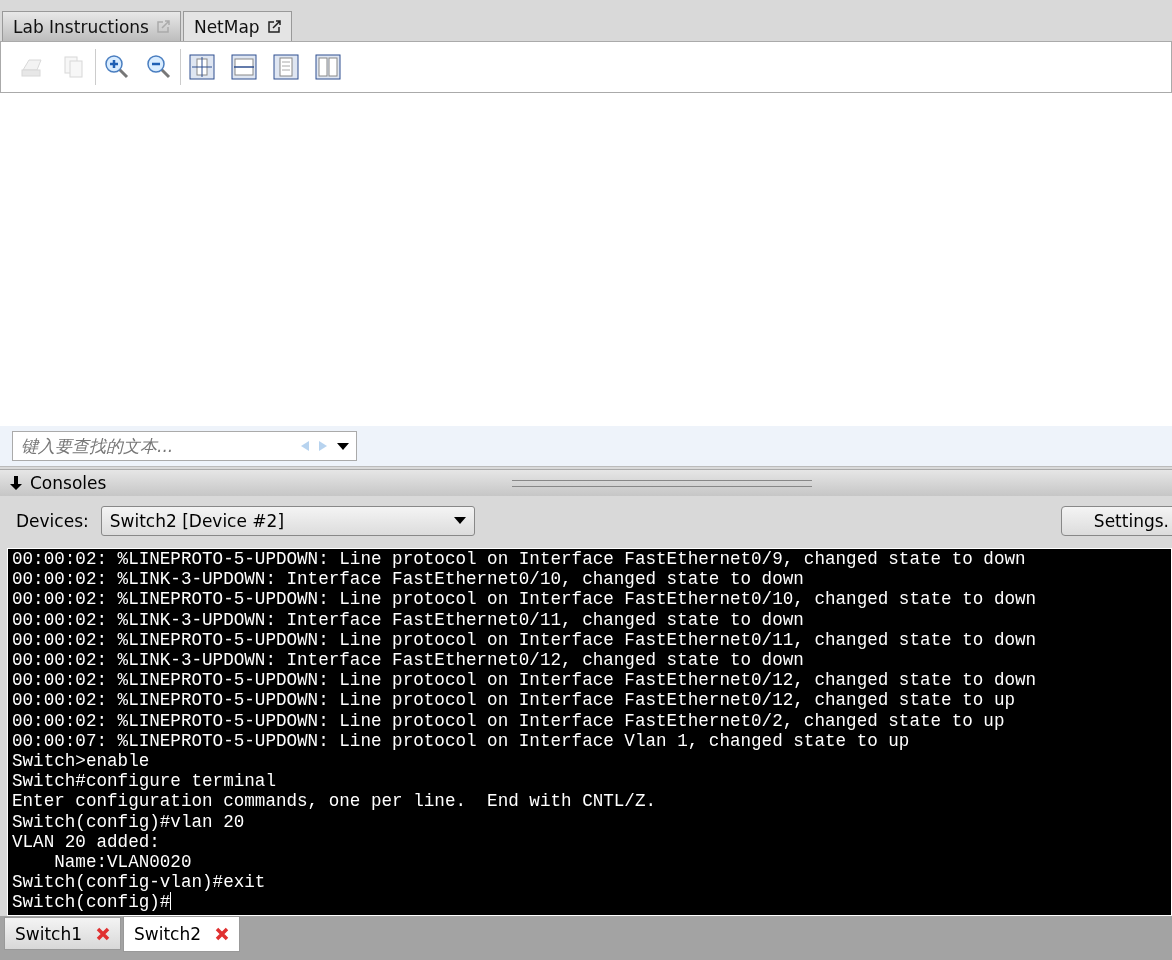 This screenshot has width=1172, height=960. I want to click on console-line: VLAN 20 added:, so click(86, 842).